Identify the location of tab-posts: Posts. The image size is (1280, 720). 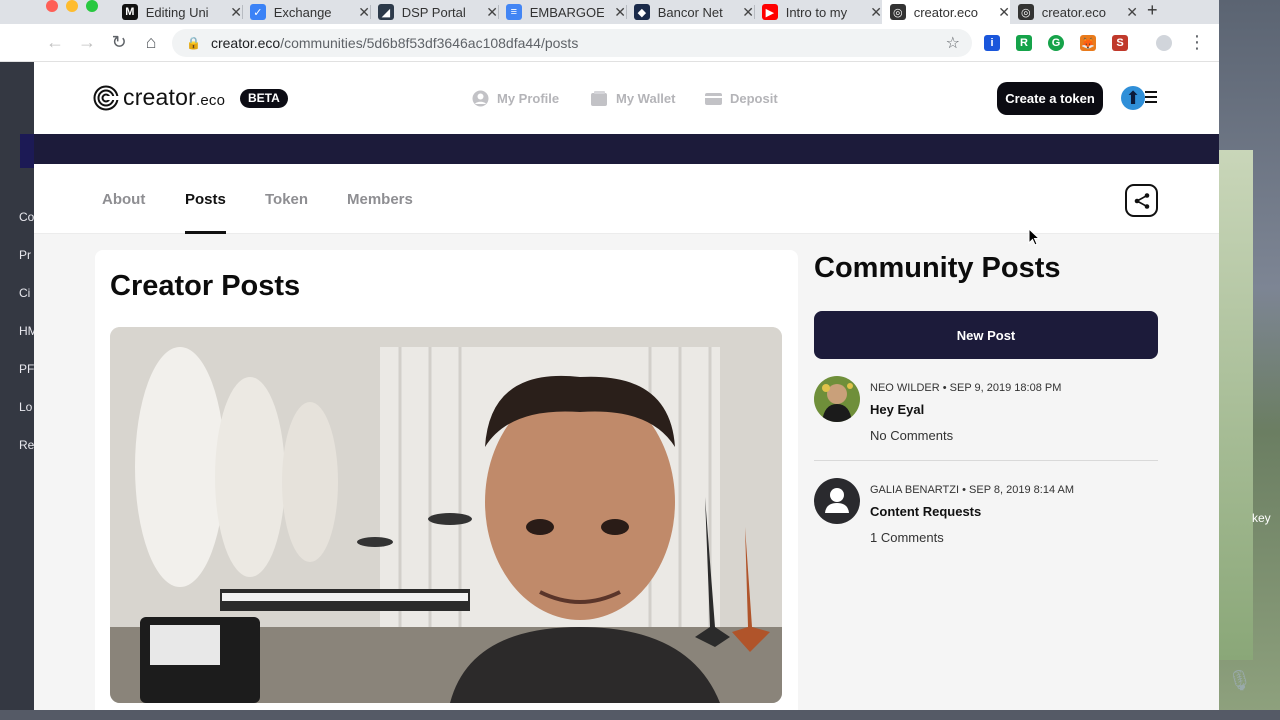
(205, 199).